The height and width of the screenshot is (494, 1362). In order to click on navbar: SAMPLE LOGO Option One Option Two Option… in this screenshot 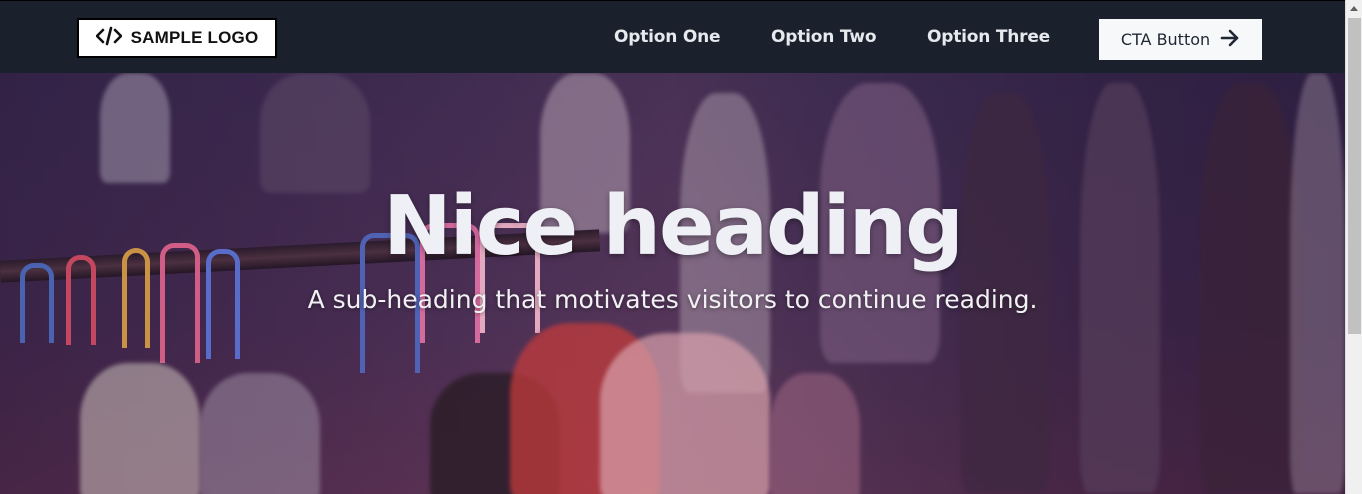, I will do `click(672, 36)`.